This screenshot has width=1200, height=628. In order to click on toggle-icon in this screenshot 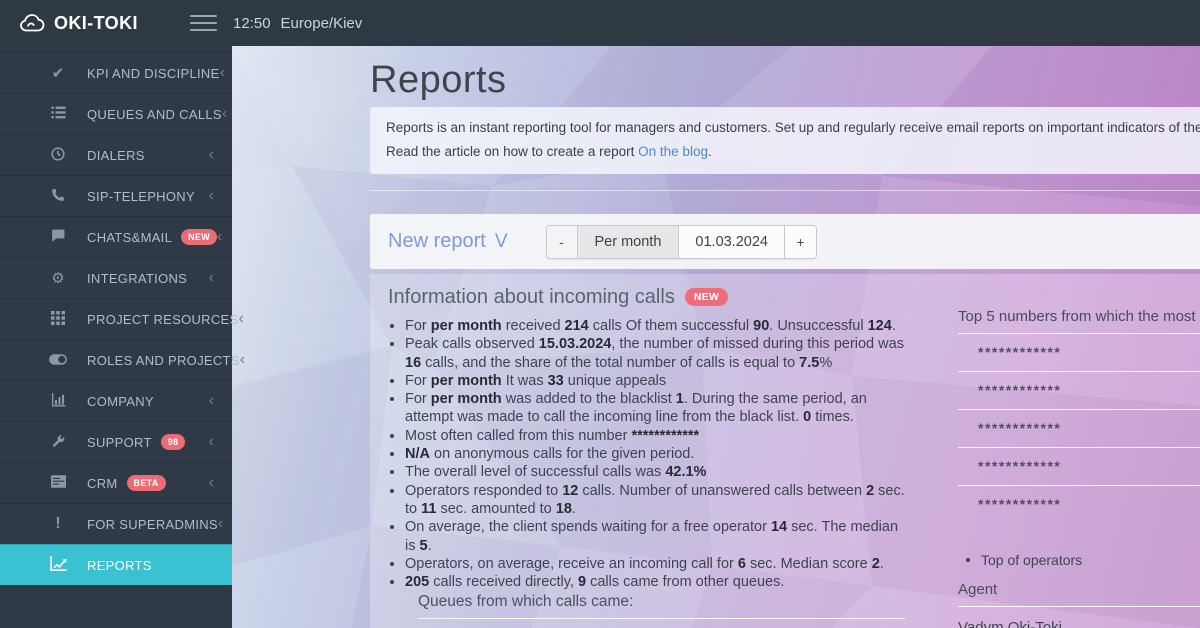, I will do `click(58, 360)`.